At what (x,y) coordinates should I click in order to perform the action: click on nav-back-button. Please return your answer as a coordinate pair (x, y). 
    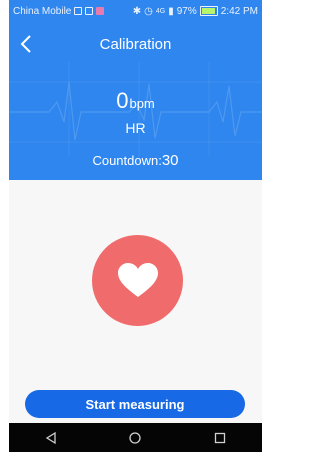
    Looking at the image, I should click on (51, 438).